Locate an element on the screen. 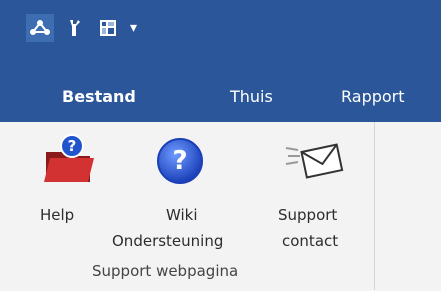 This screenshot has width=441, height=291. wiki-label-line2: Ondersteuning is located at coordinates (168, 241).